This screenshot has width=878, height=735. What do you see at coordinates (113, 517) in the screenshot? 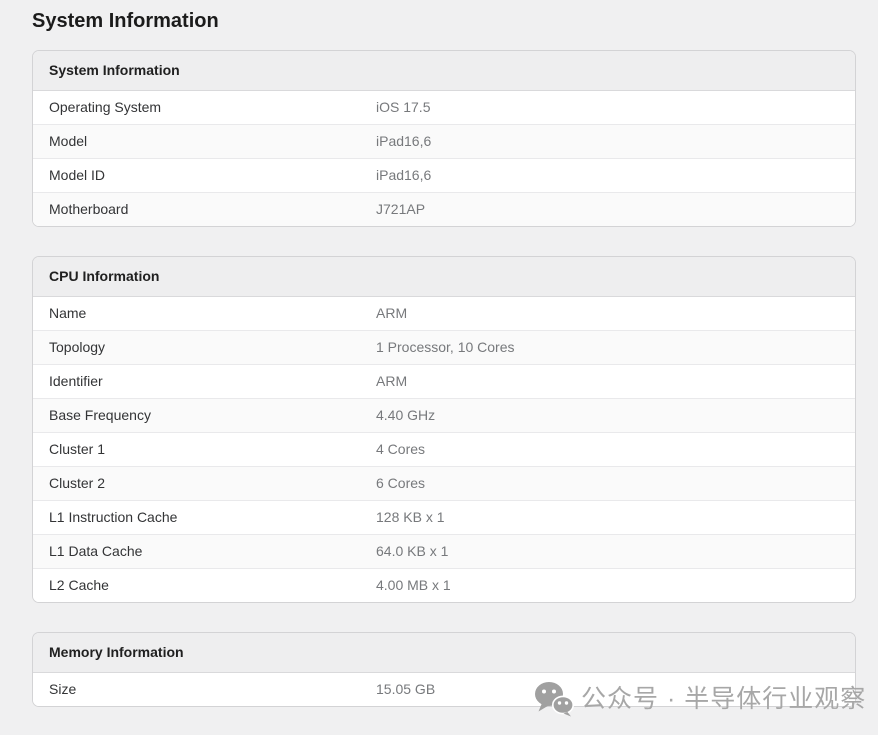
I see `row-label: L1 Instruction Cache` at bounding box center [113, 517].